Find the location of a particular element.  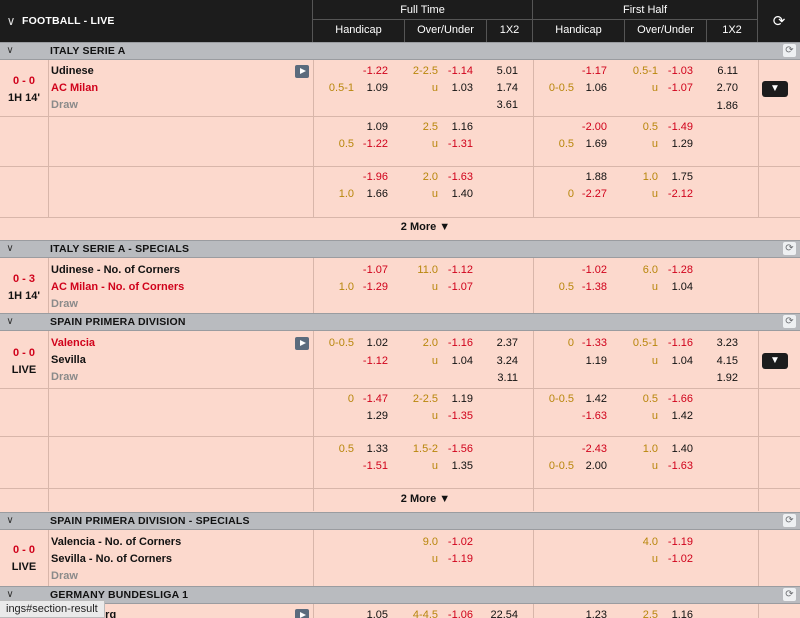

fh-ou-odds-under: 1.29 is located at coordinates (676, 144).